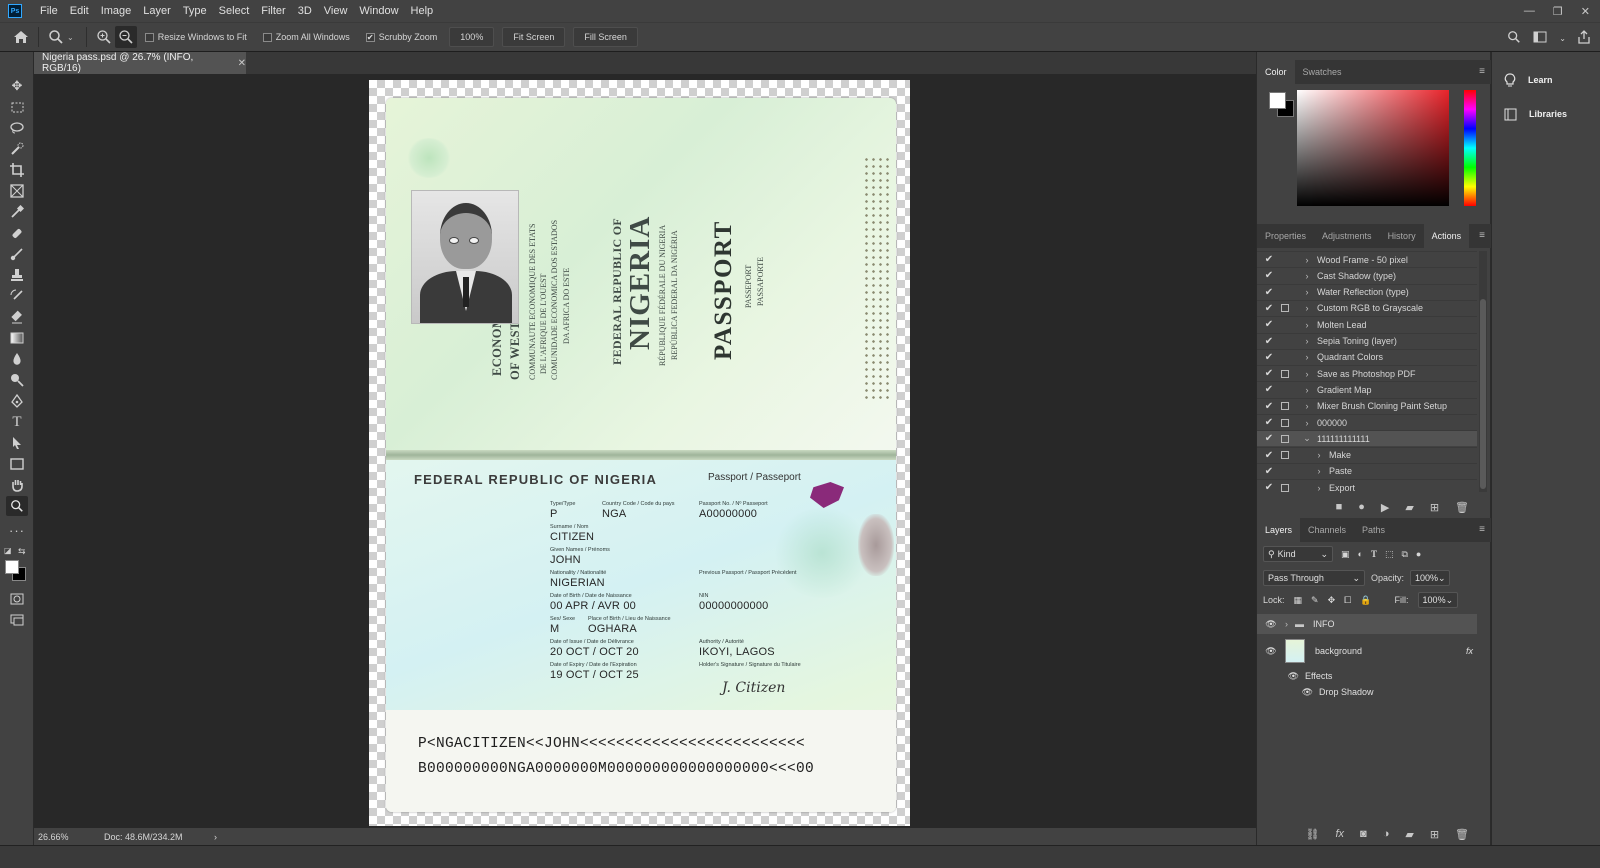 The width and height of the screenshot is (1600, 868). What do you see at coordinates (17, 128) in the screenshot?
I see `lasso-tool-icon` at bounding box center [17, 128].